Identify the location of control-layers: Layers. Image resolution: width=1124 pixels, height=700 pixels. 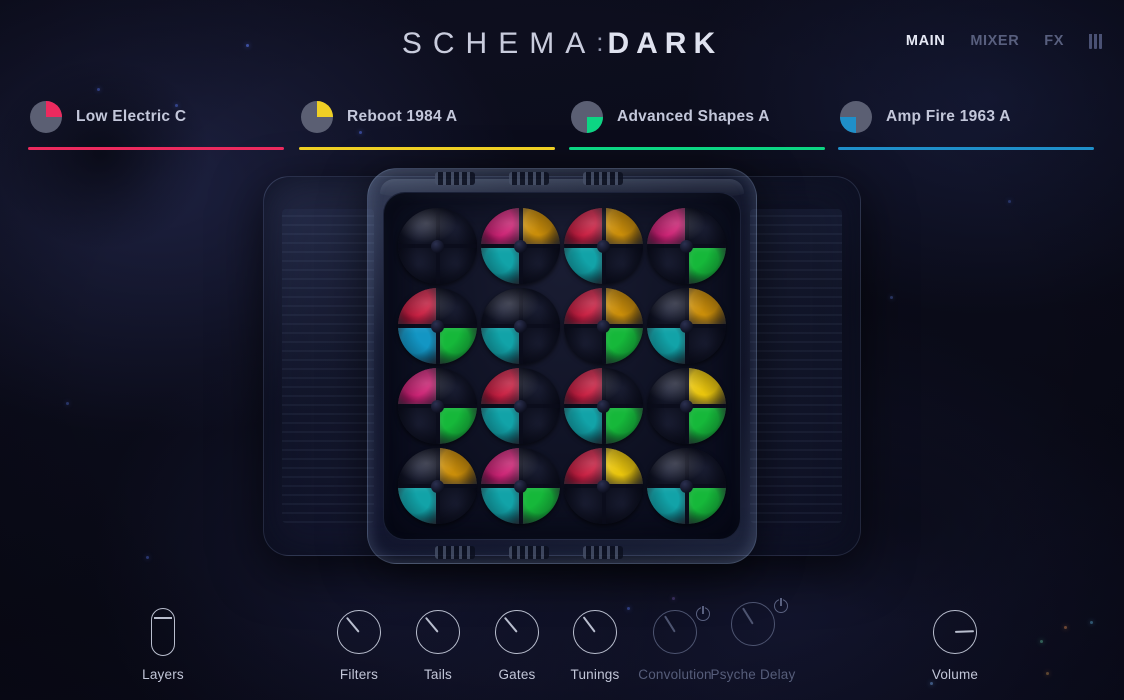
(163, 644).